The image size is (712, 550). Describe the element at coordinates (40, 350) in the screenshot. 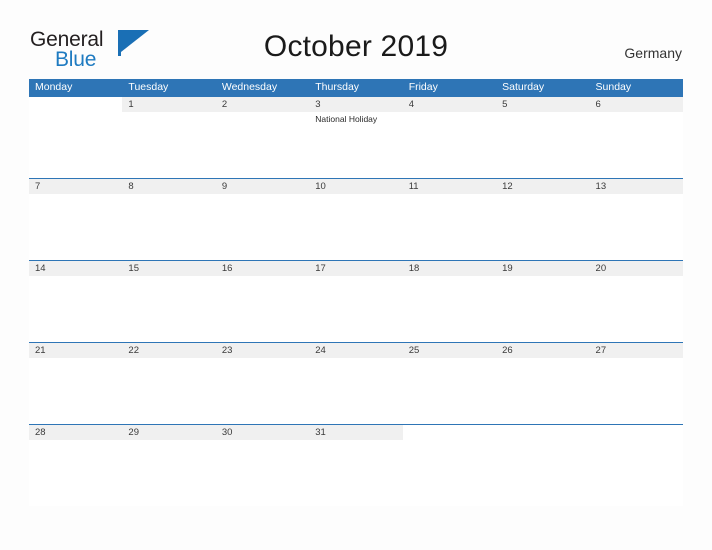

I see `day-number: 21` at that location.